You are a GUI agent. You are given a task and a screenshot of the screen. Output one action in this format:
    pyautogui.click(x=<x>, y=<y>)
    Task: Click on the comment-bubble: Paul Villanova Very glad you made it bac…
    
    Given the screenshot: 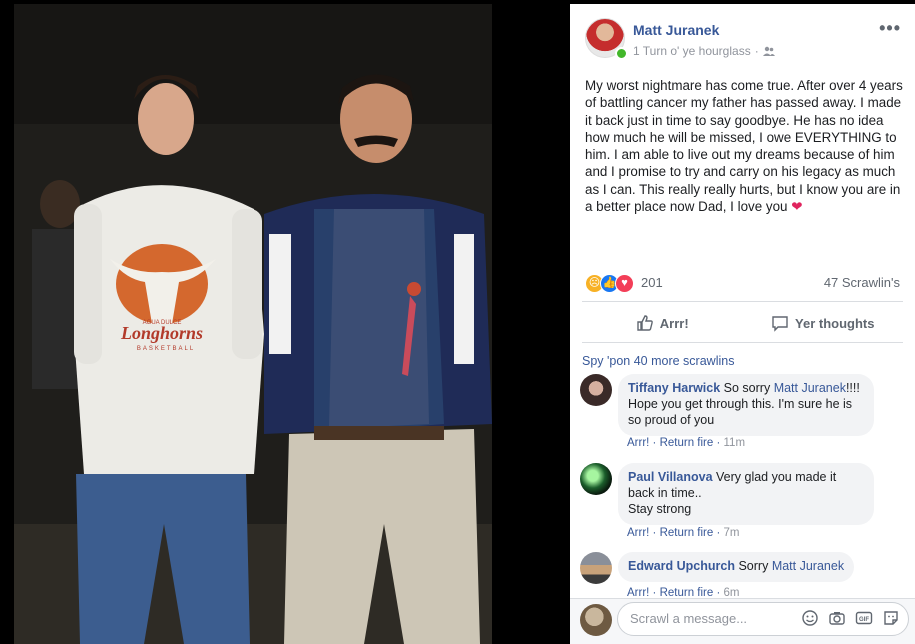 What is the action you would take?
    pyautogui.click(x=746, y=494)
    